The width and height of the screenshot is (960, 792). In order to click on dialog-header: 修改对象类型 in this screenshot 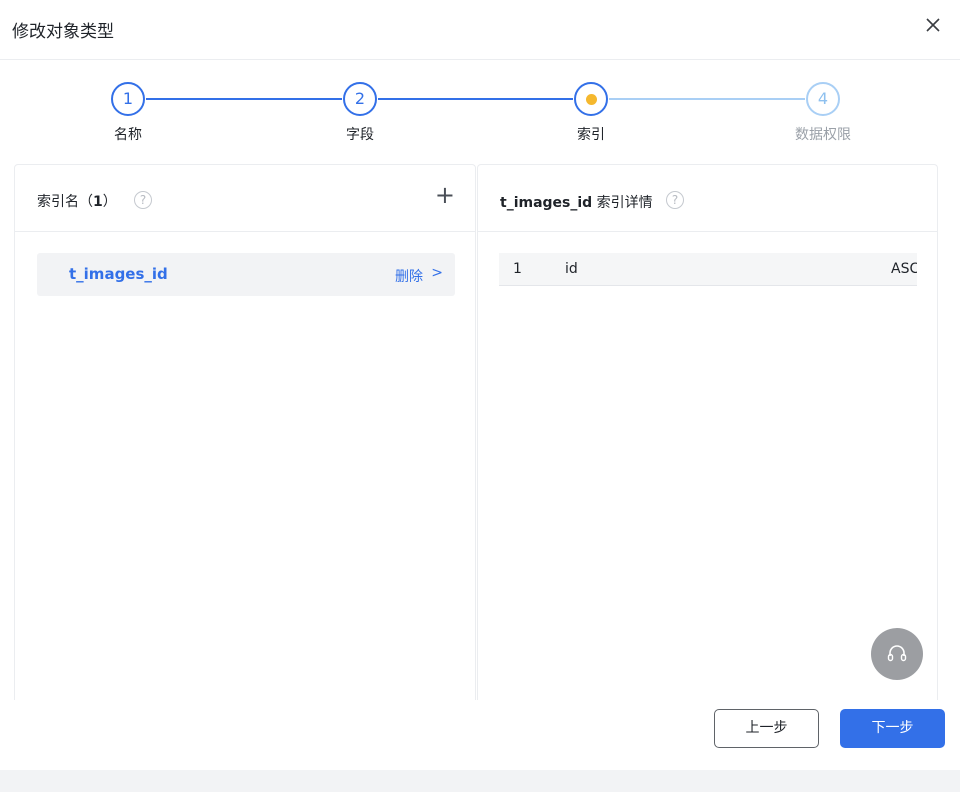, I will do `click(480, 30)`.